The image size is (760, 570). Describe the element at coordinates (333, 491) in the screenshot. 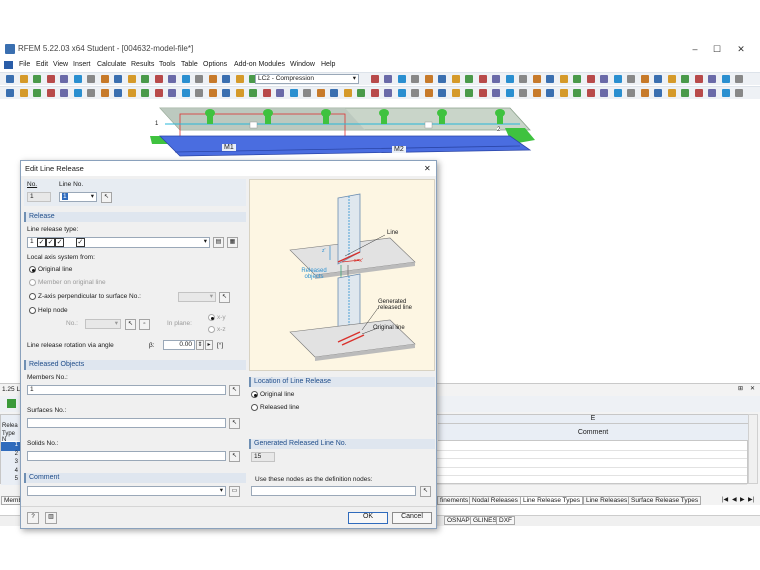

I see `definition-nodes-input` at that location.